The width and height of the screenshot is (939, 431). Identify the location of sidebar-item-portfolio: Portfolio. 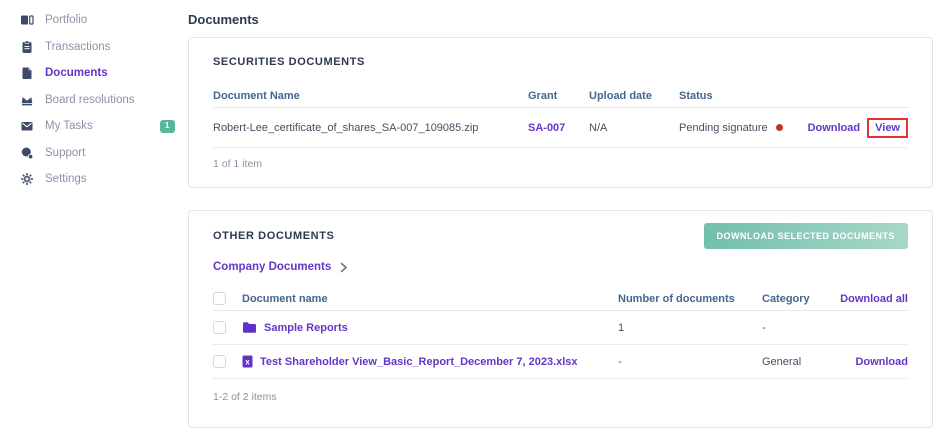
(92, 20).